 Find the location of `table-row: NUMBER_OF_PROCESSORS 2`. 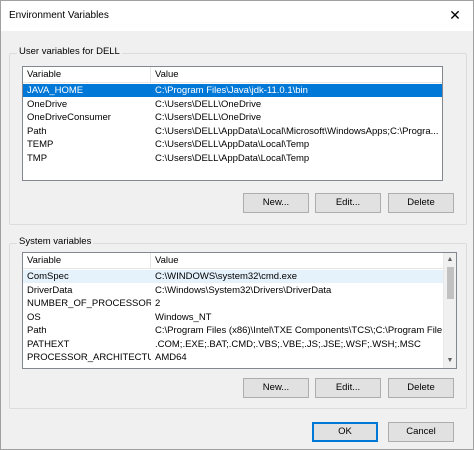

table-row: NUMBER_OF_PROCESSORS 2 is located at coordinates (233, 303).